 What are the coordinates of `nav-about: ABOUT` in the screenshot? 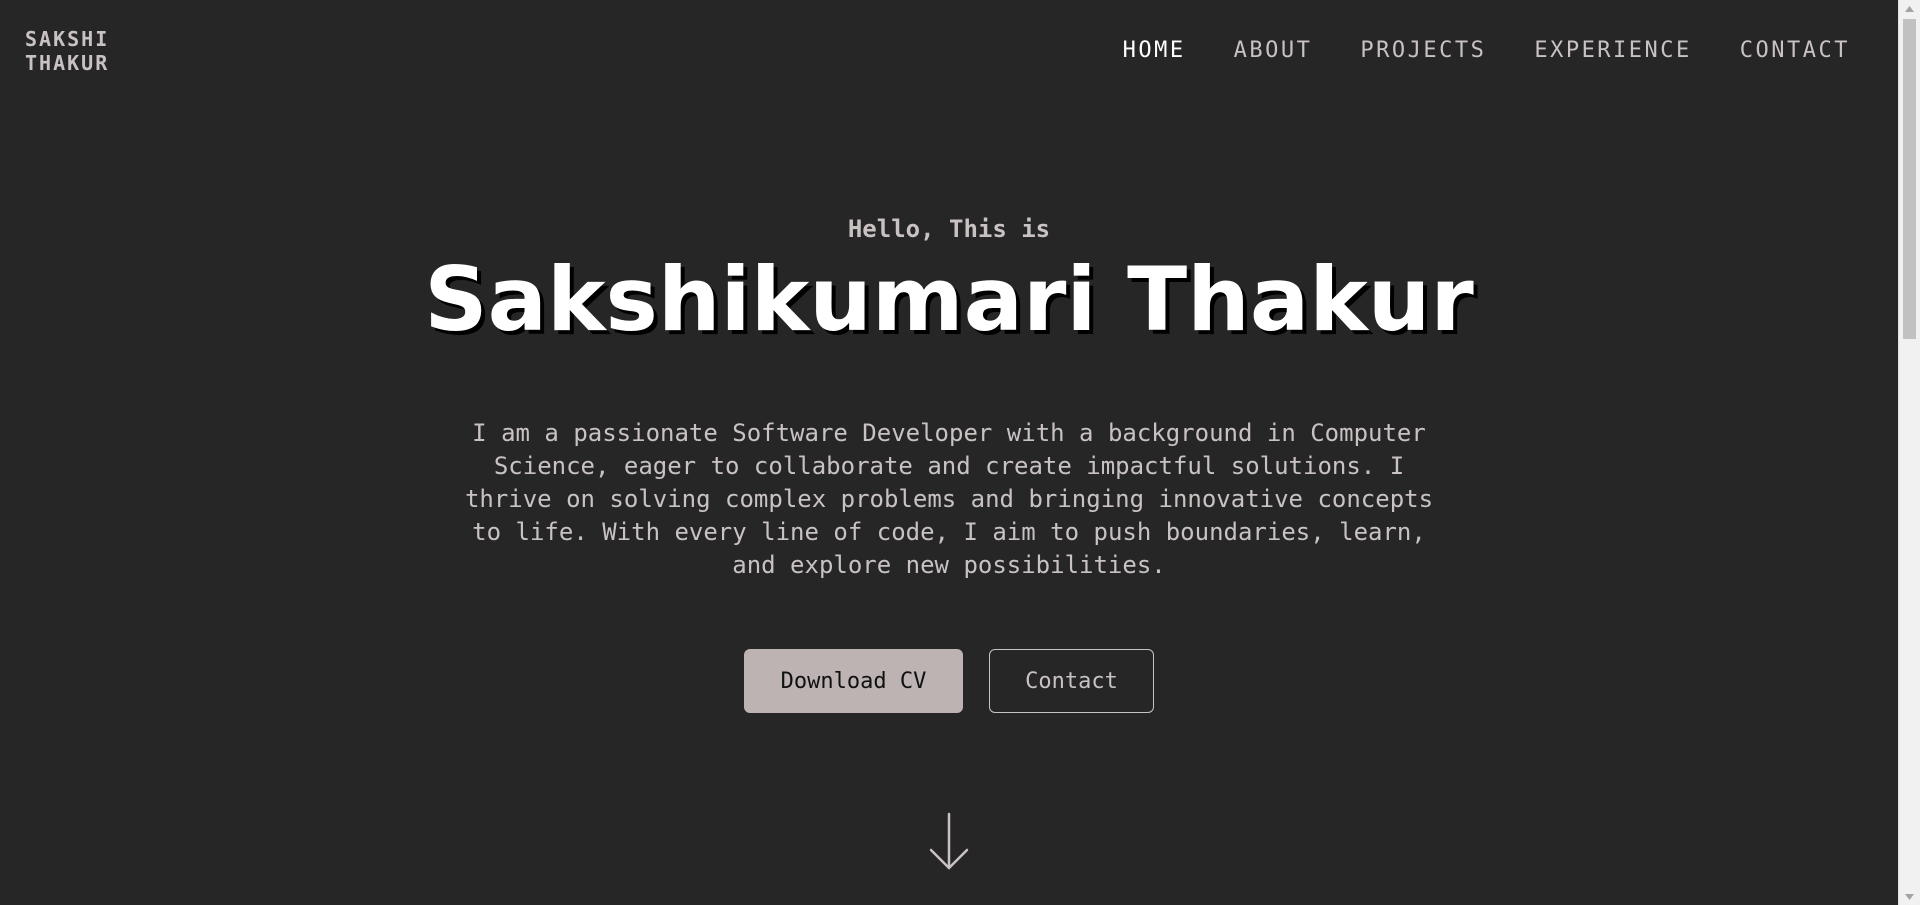 It's located at (1273, 50).